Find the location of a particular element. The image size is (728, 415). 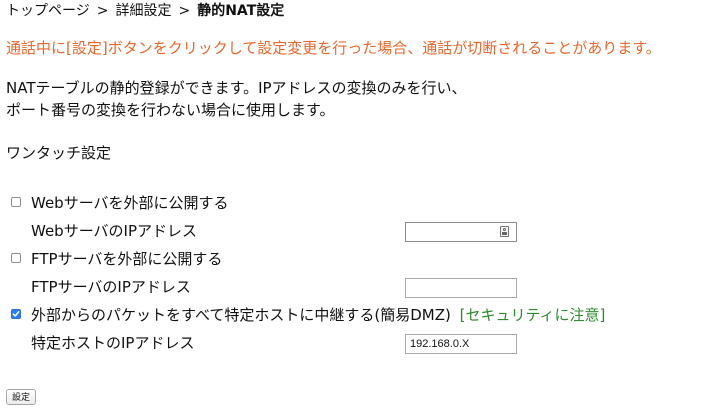

ftp-server-publish-checkbox is located at coordinates (16, 258).